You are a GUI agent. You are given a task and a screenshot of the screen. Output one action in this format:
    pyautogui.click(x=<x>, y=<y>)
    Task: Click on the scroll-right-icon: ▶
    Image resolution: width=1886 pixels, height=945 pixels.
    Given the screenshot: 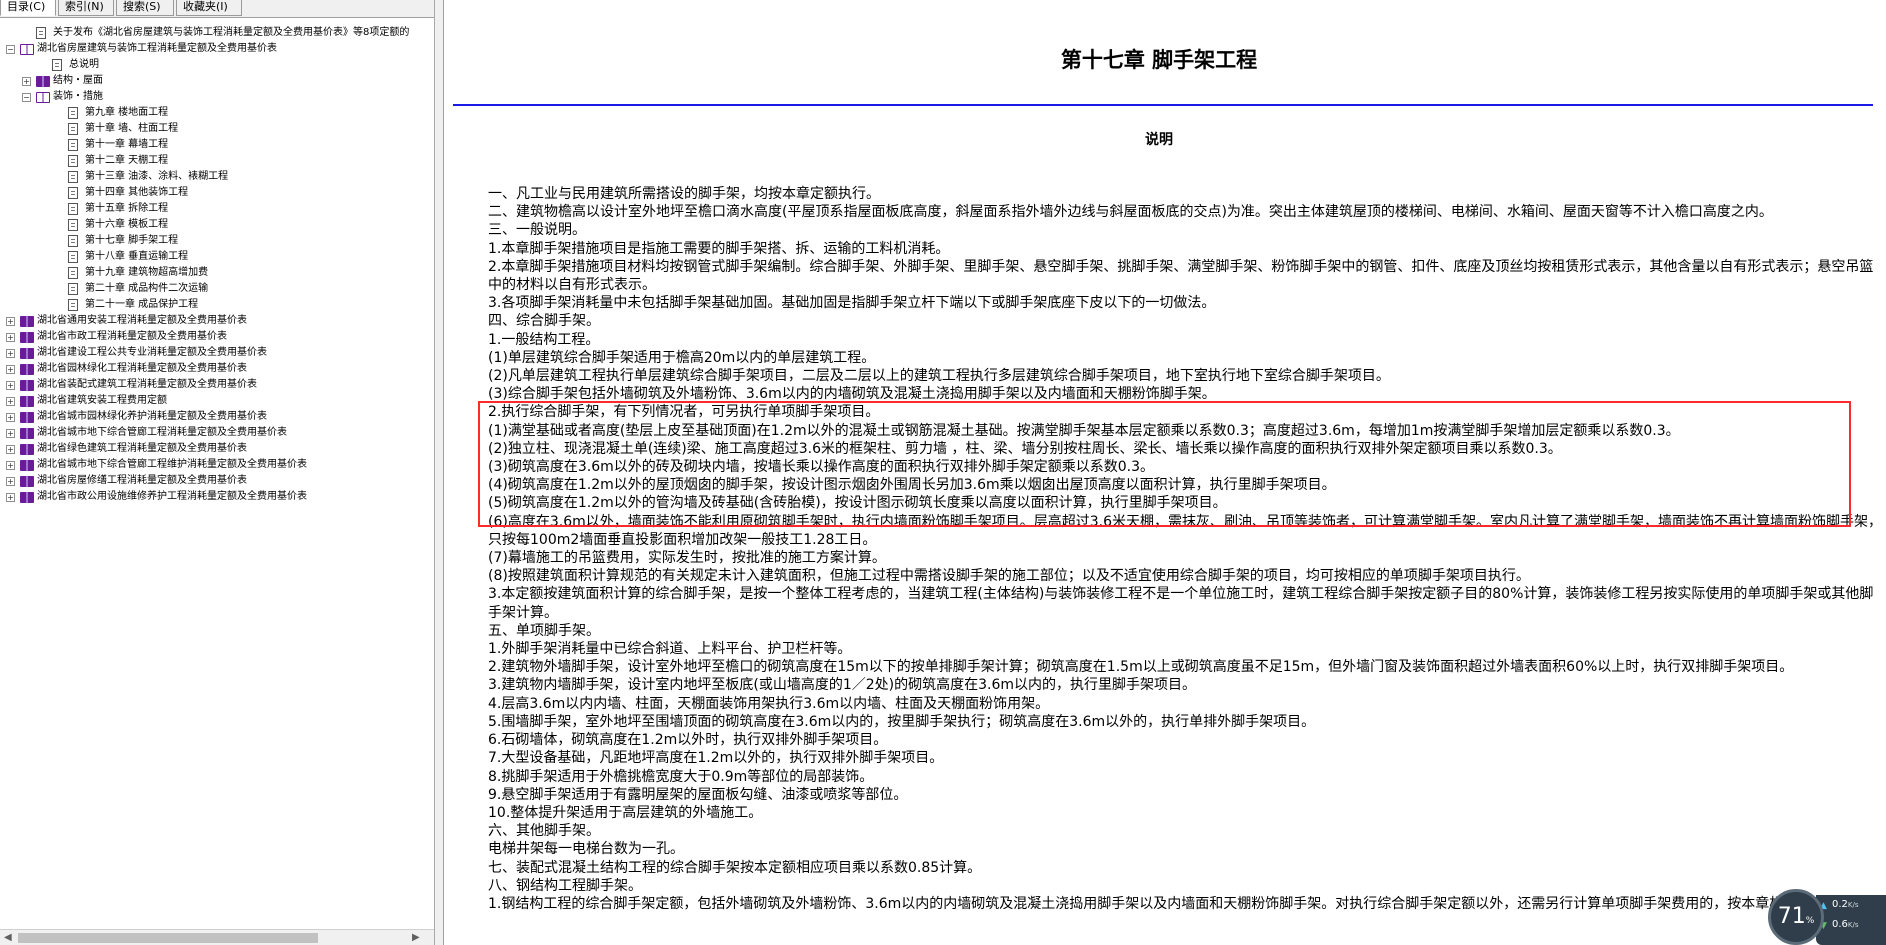 What is the action you would take?
    pyautogui.click(x=416, y=937)
    